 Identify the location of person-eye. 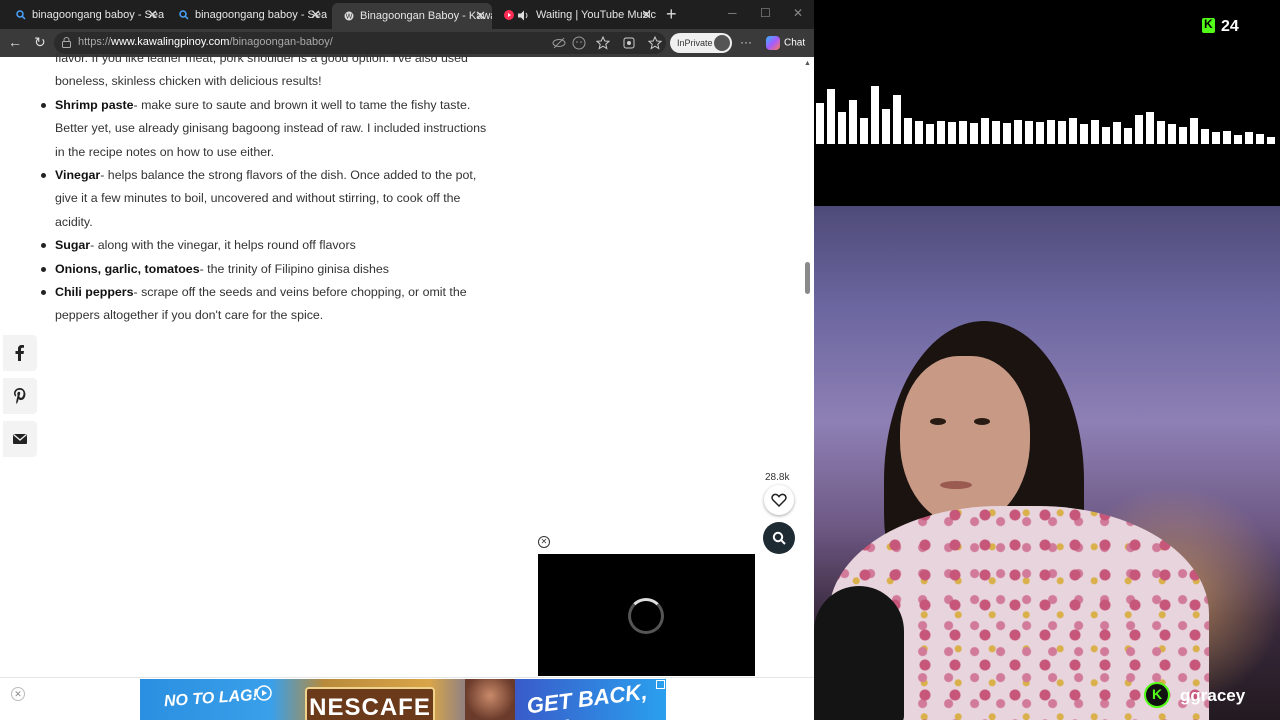
(982, 421).